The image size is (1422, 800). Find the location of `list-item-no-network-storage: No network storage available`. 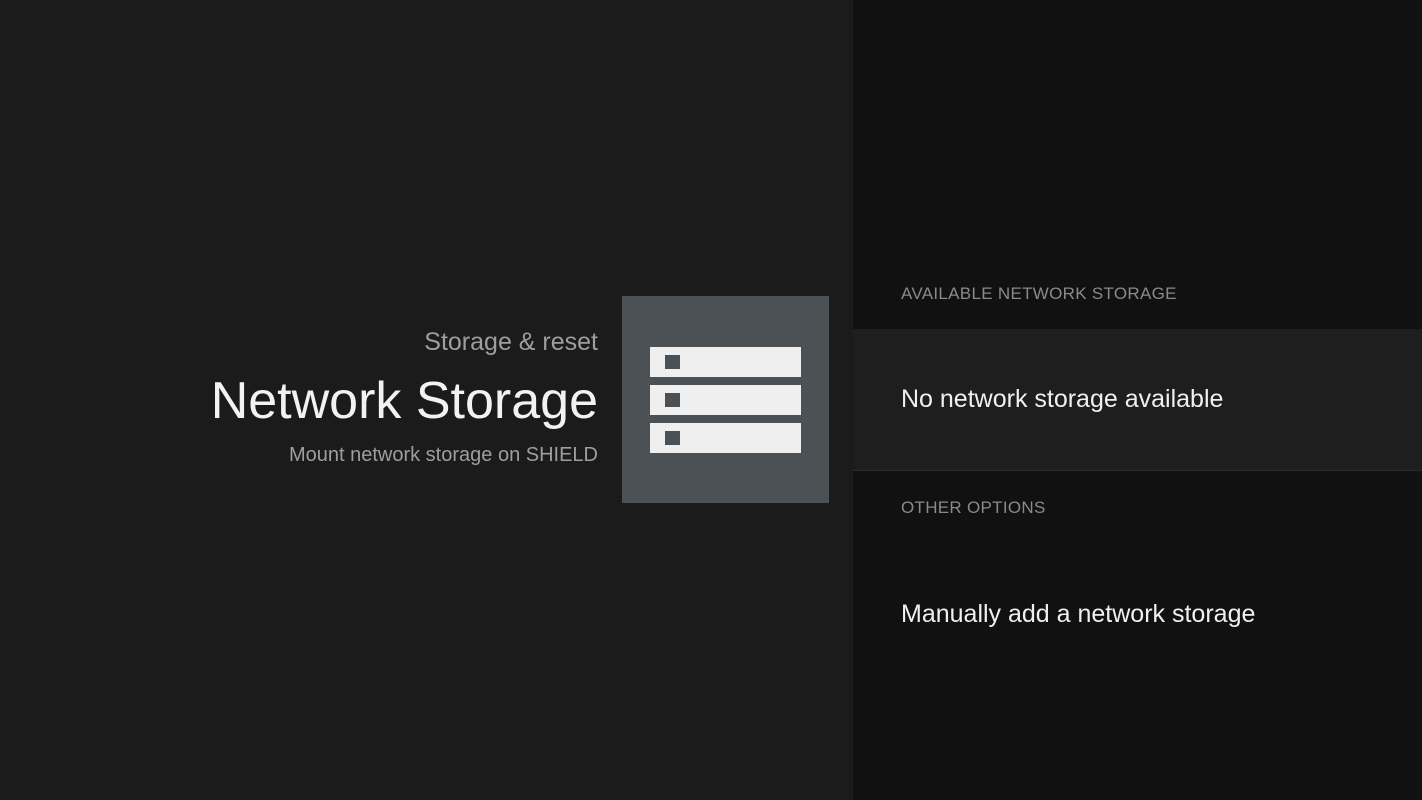

list-item-no-network-storage: No network storage available is located at coordinates (1137, 400).